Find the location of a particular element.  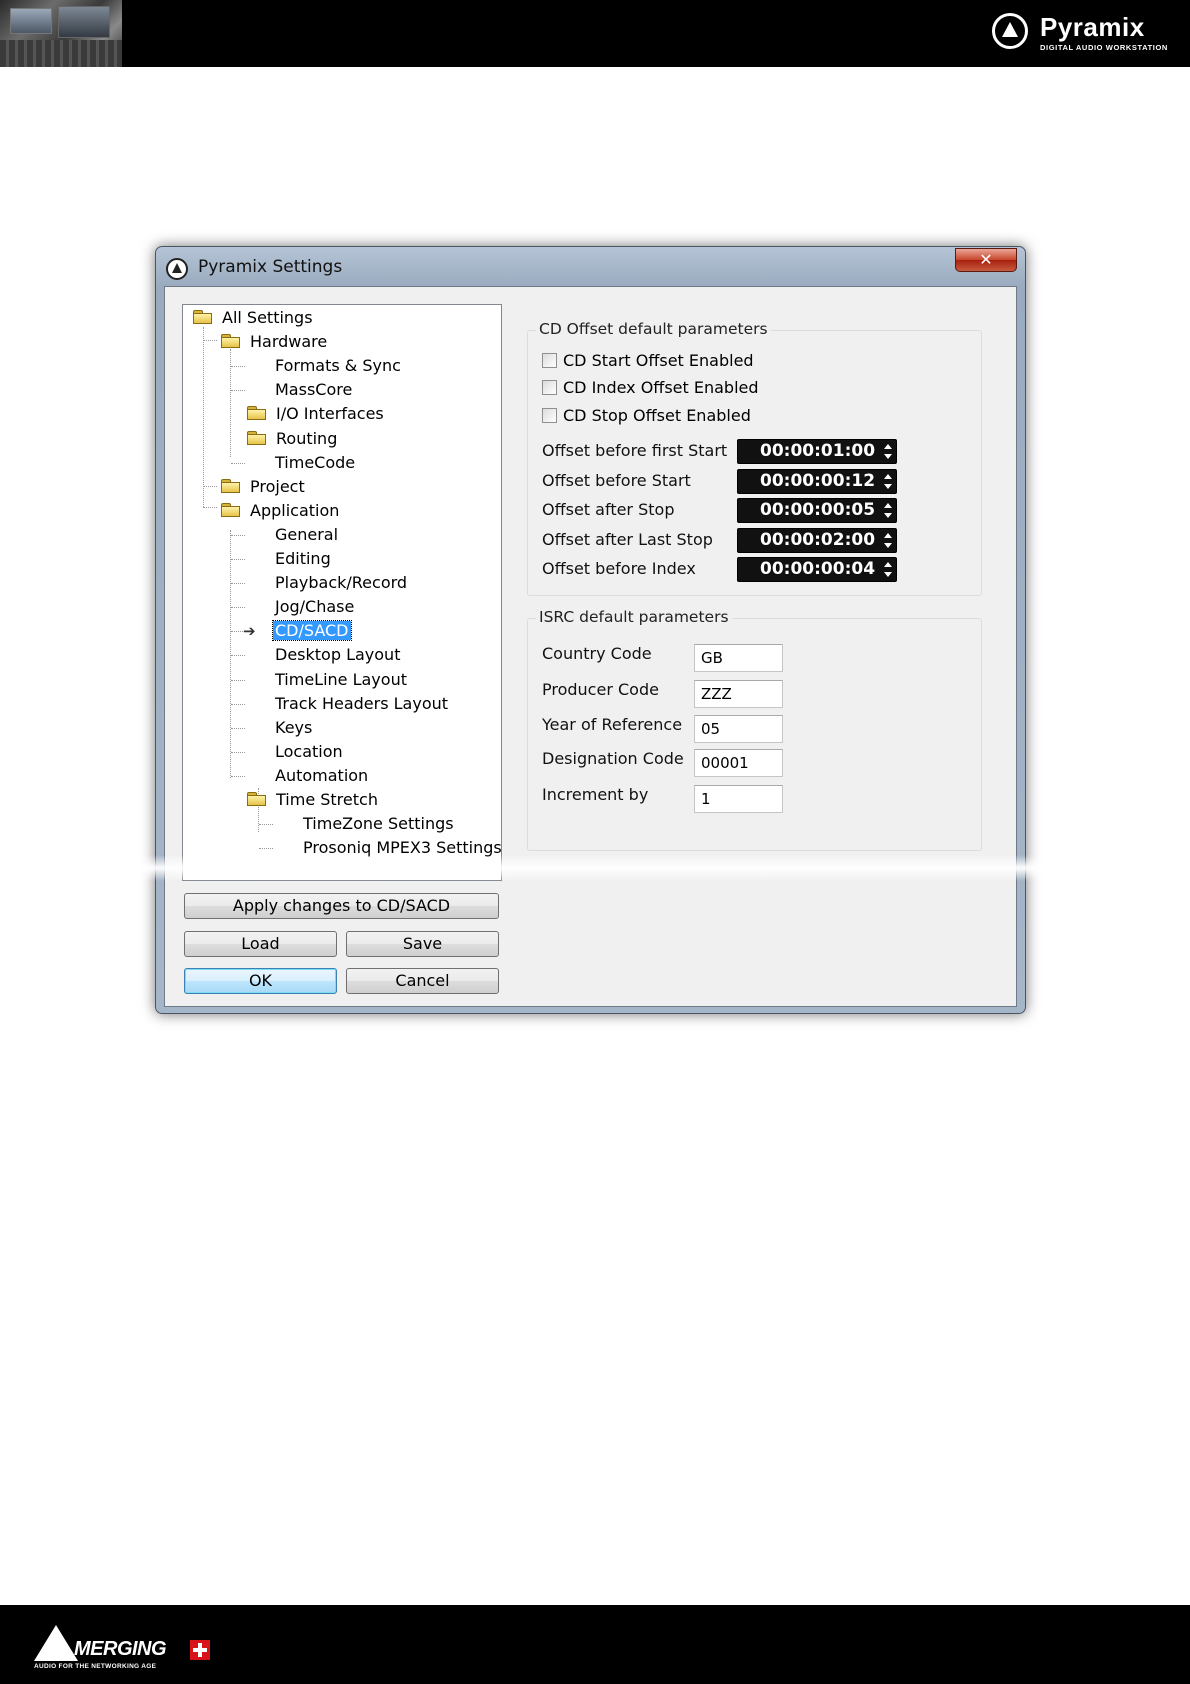

tree-item-formats-sync: Formats & Sync is located at coordinates (338, 366).